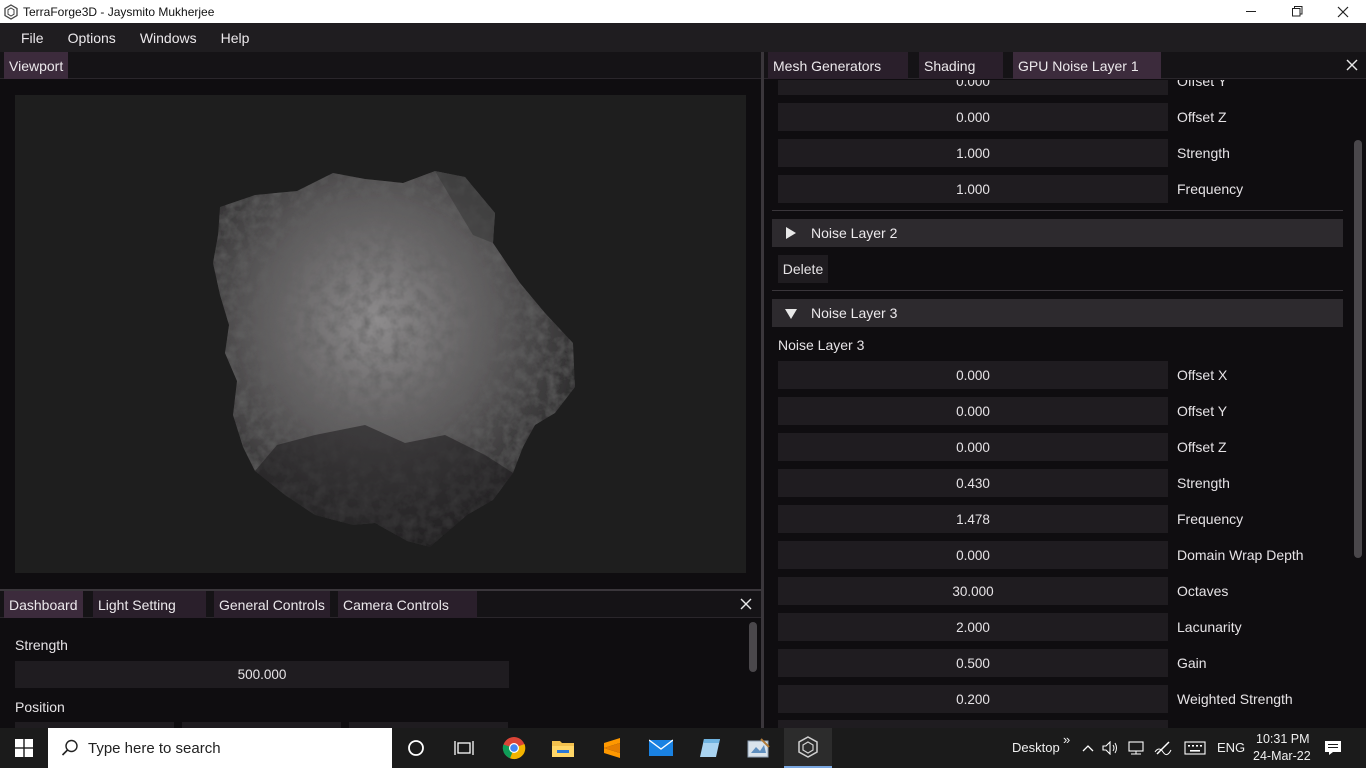  I want to click on domain-wrap-depth-field: 0.000, so click(973, 555).